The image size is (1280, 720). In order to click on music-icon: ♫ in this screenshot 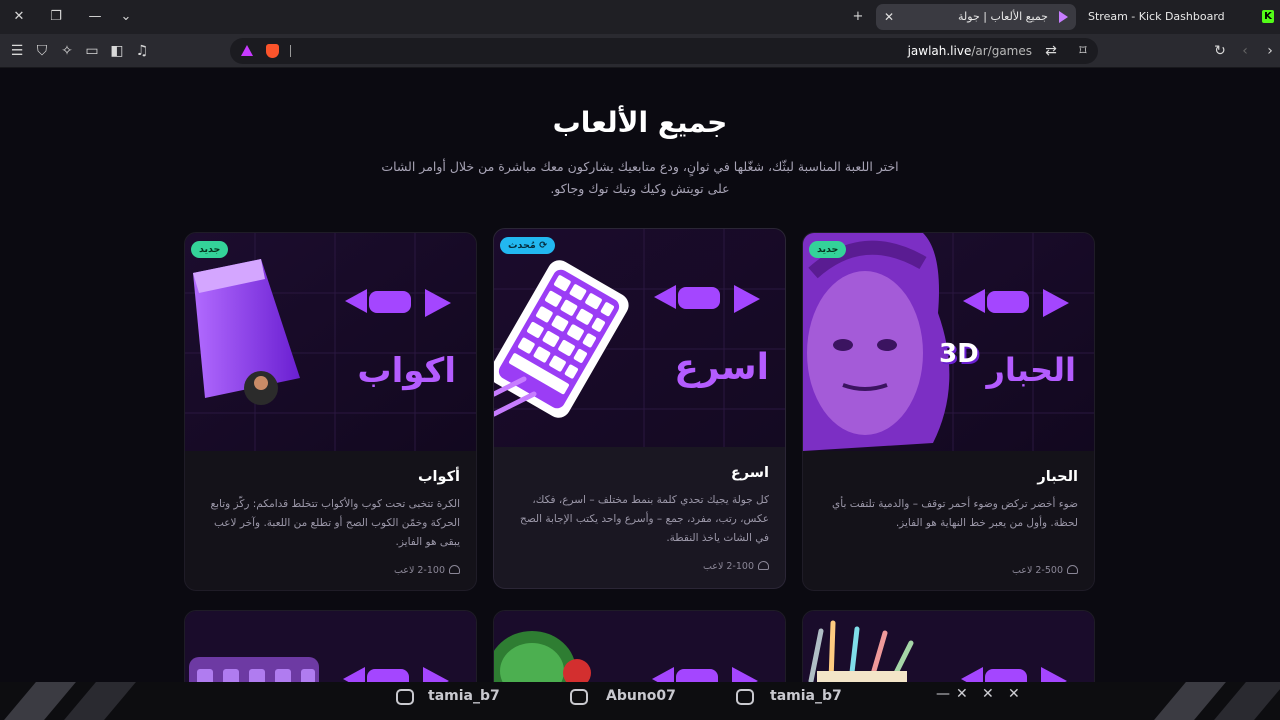, I will do `click(142, 51)`.